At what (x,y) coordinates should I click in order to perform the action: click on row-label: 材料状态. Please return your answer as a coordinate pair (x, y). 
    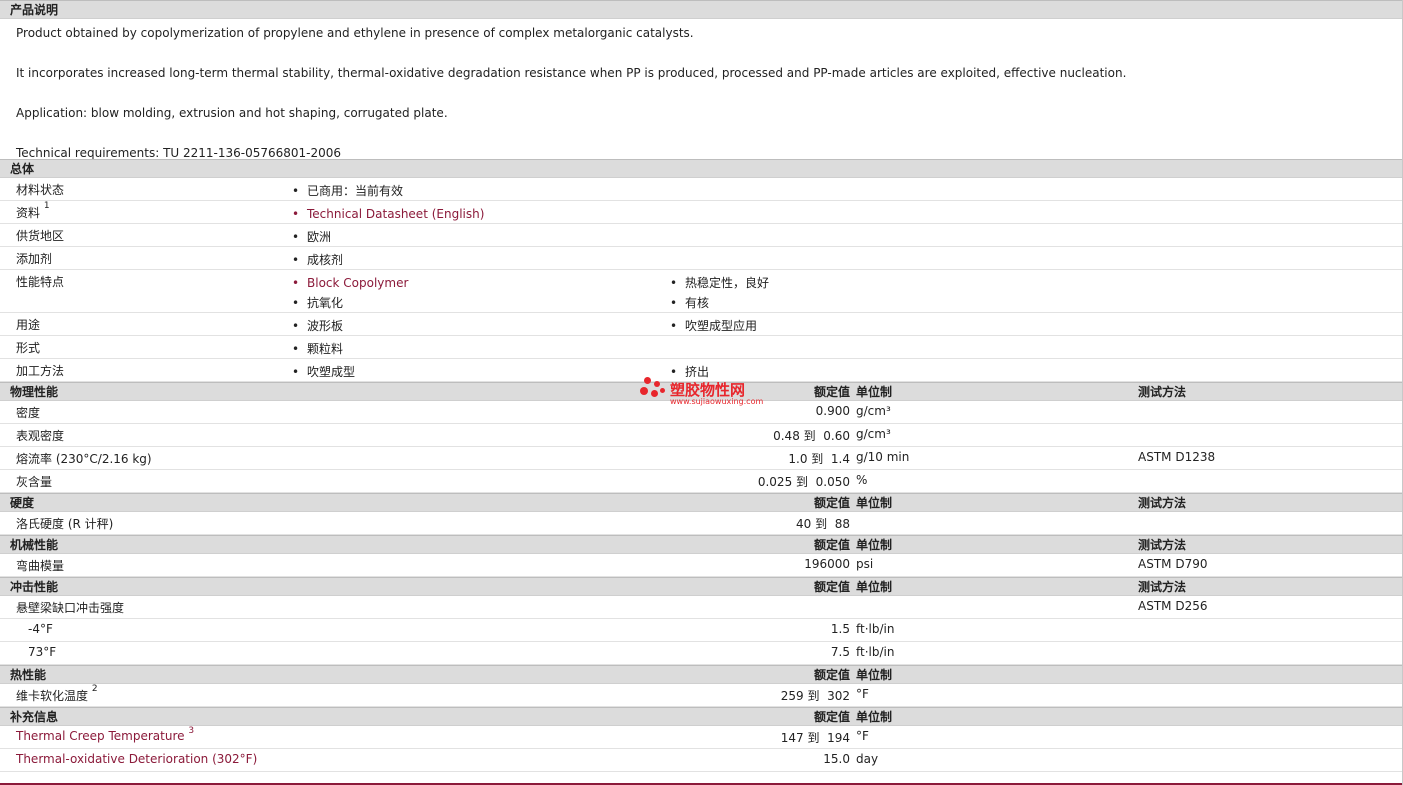
    Looking at the image, I should click on (40, 190).